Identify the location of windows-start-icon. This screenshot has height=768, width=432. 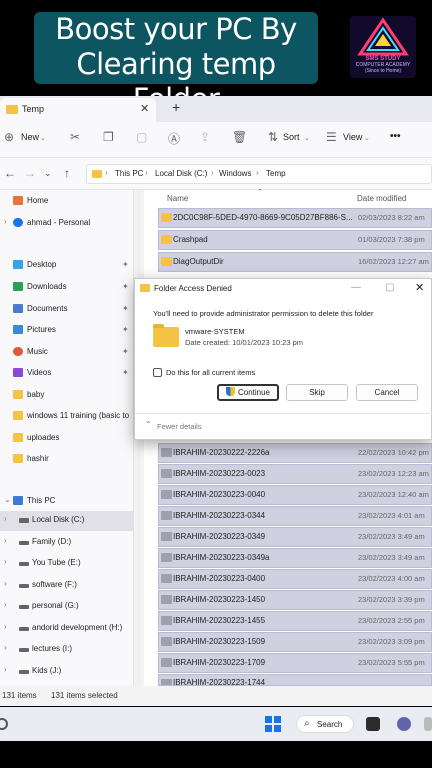
(273, 724).